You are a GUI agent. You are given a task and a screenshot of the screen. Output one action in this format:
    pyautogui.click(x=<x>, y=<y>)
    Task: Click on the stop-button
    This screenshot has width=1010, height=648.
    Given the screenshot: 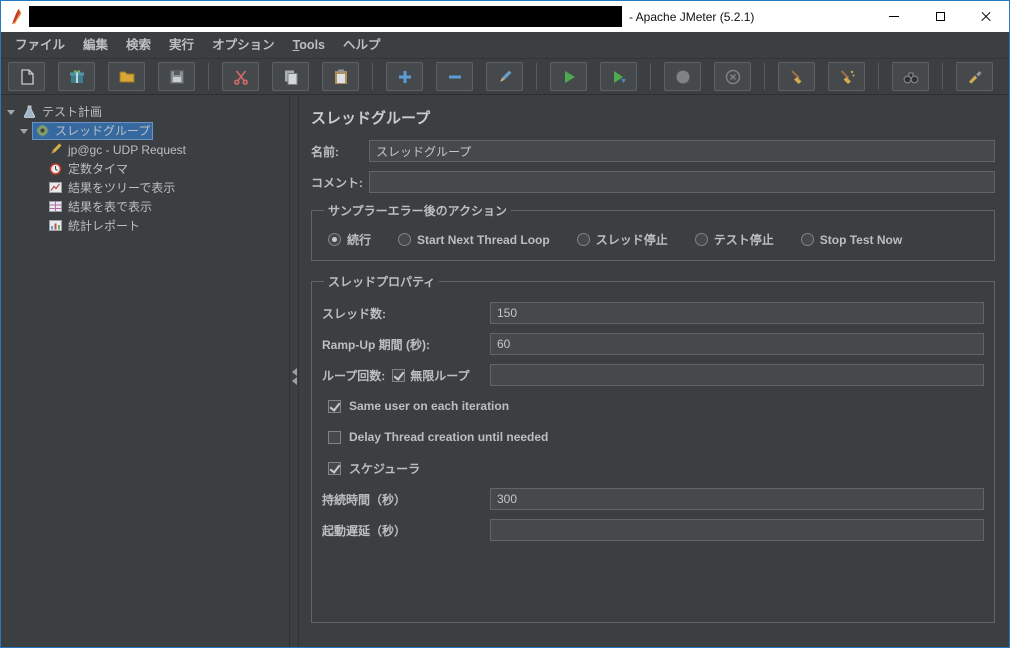 What is the action you would take?
    pyautogui.click(x=682, y=76)
    